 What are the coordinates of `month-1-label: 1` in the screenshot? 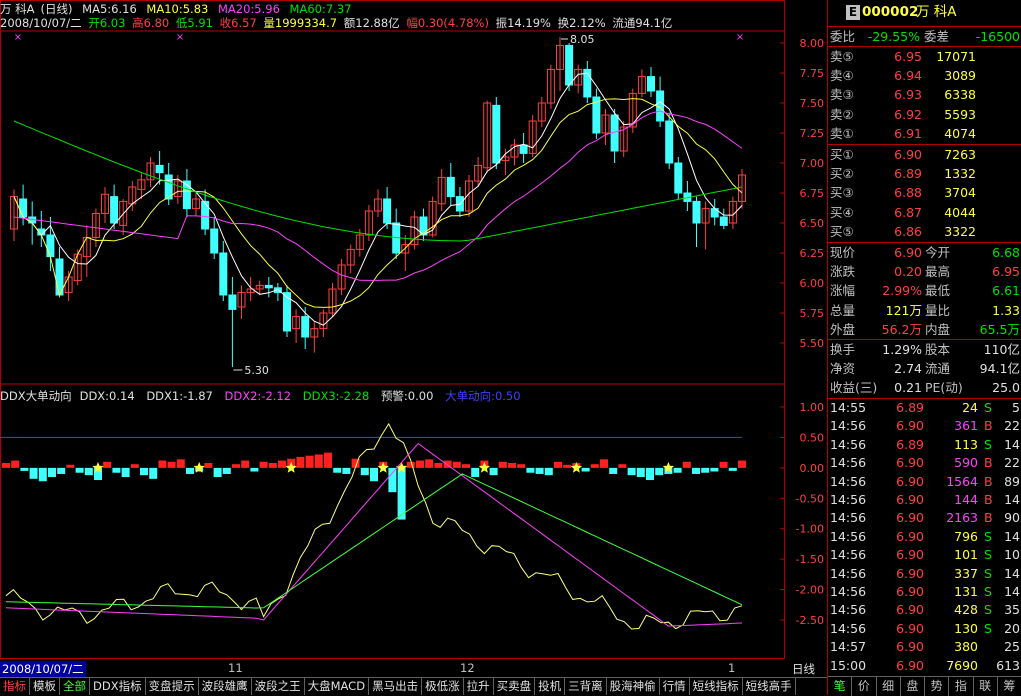 It's located at (732, 668).